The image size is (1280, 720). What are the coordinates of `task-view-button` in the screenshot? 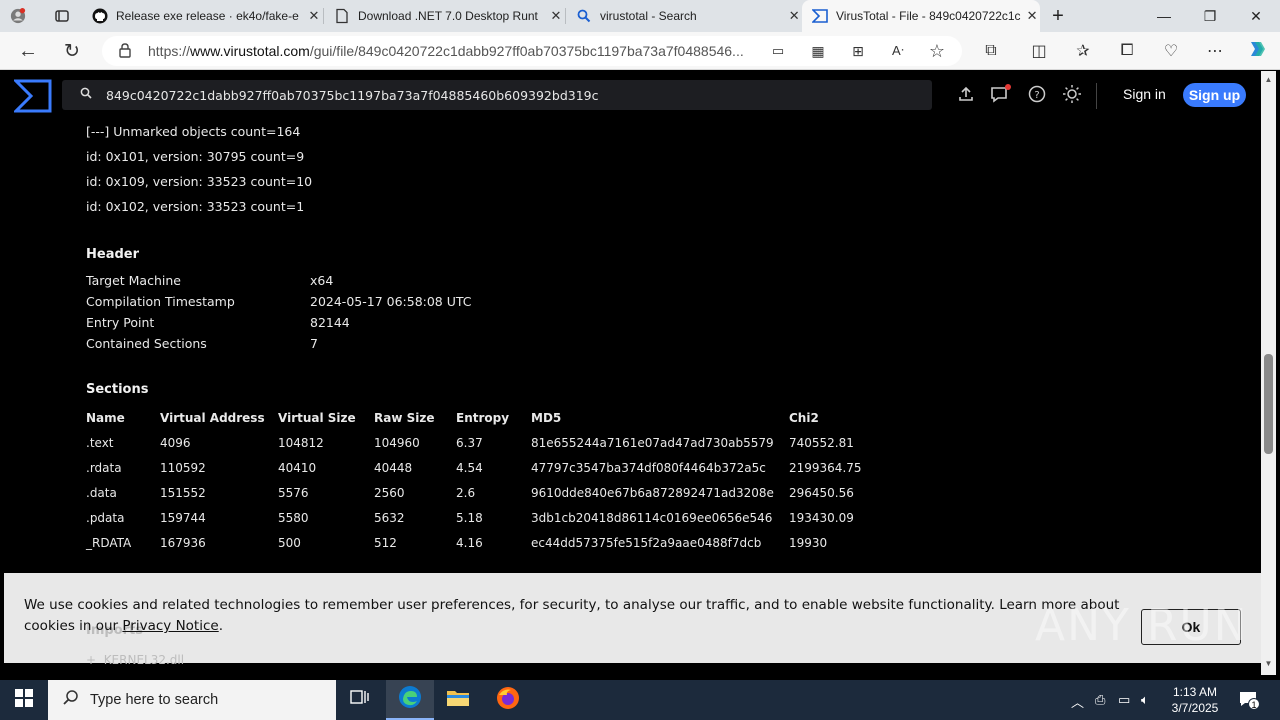 It's located at (360, 700).